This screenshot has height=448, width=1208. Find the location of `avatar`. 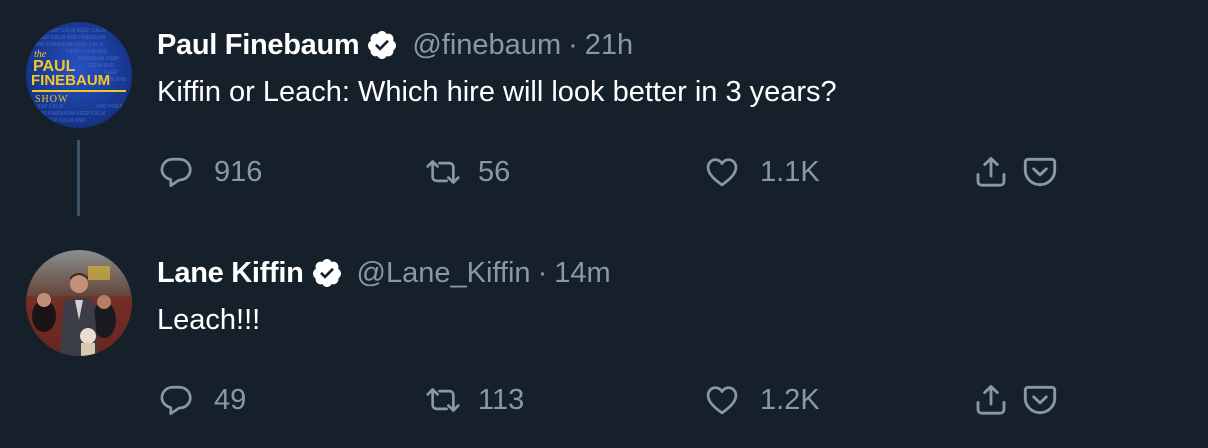

avatar is located at coordinates (79, 303).